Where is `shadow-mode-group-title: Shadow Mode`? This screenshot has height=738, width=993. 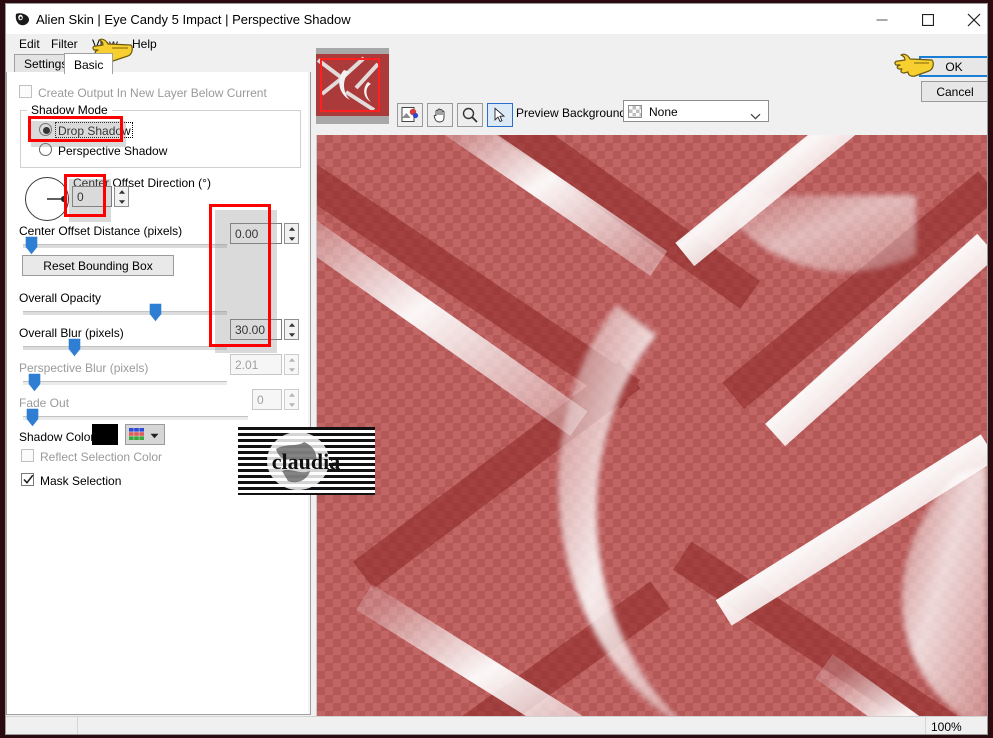
shadow-mode-group-title: Shadow Mode is located at coordinates (69, 110).